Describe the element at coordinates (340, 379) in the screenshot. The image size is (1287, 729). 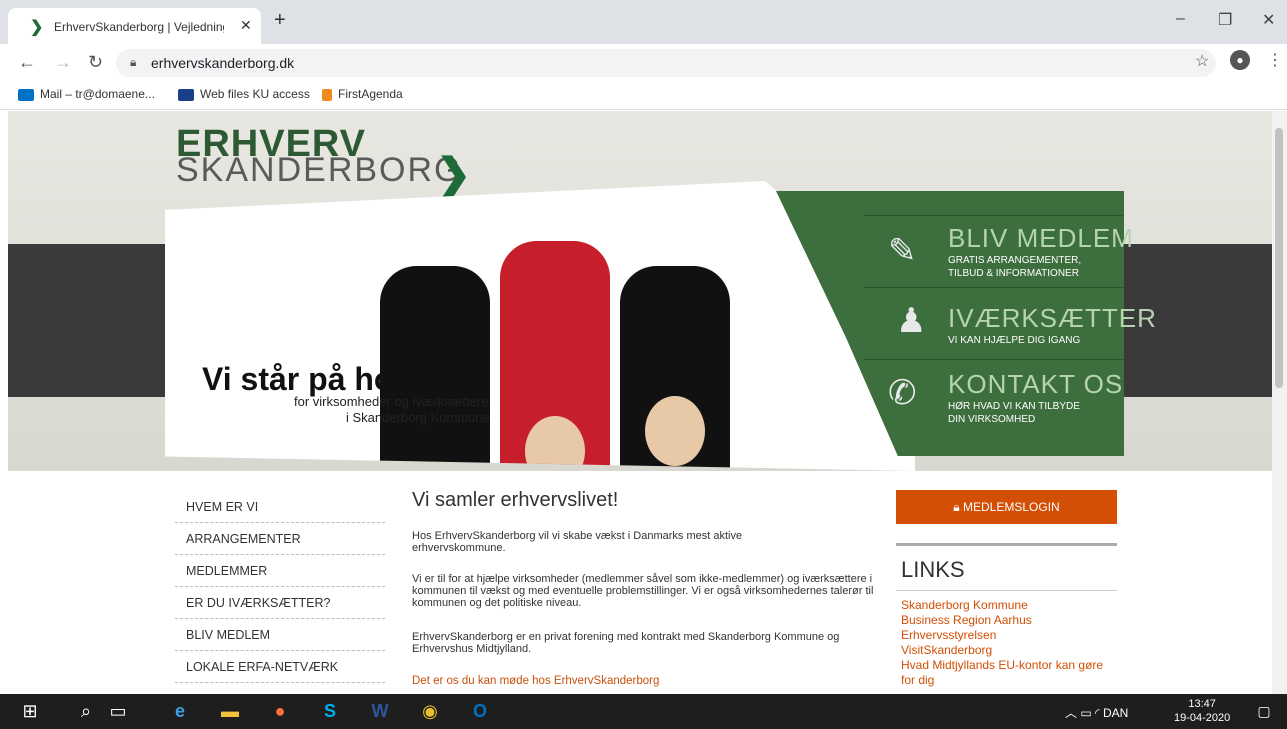
I see `hero-headline: Vi står på hovedet` at that location.